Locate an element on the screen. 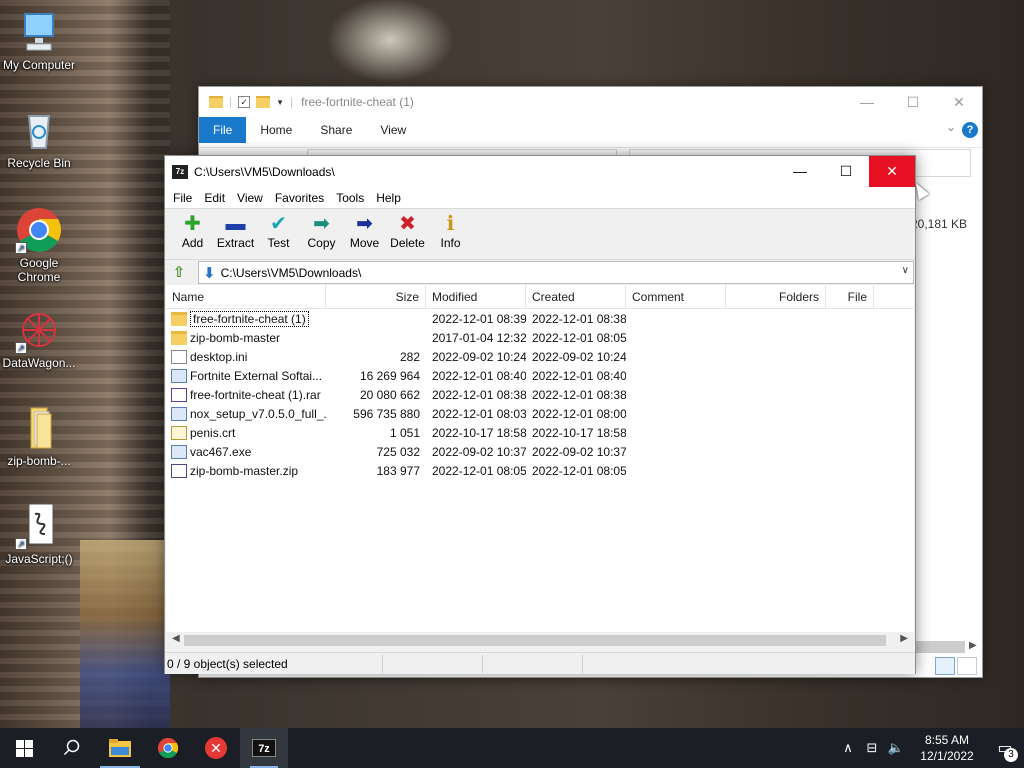  desktop-icon-recycle-bin: Recycle Bin is located at coordinates (39, 138).